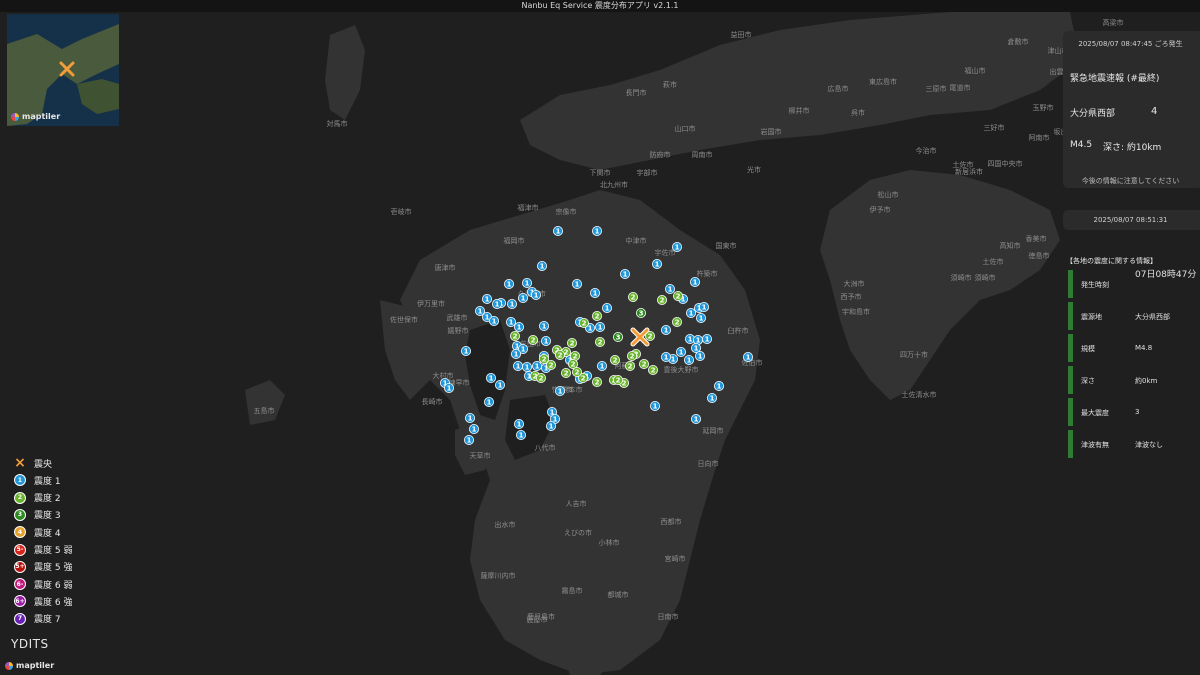 The image size is (1200, 675). What do you see at coordinates (47, 516) in the screenshot?
I see `legend-label: 震度 3` at bounding box center [47, 516].